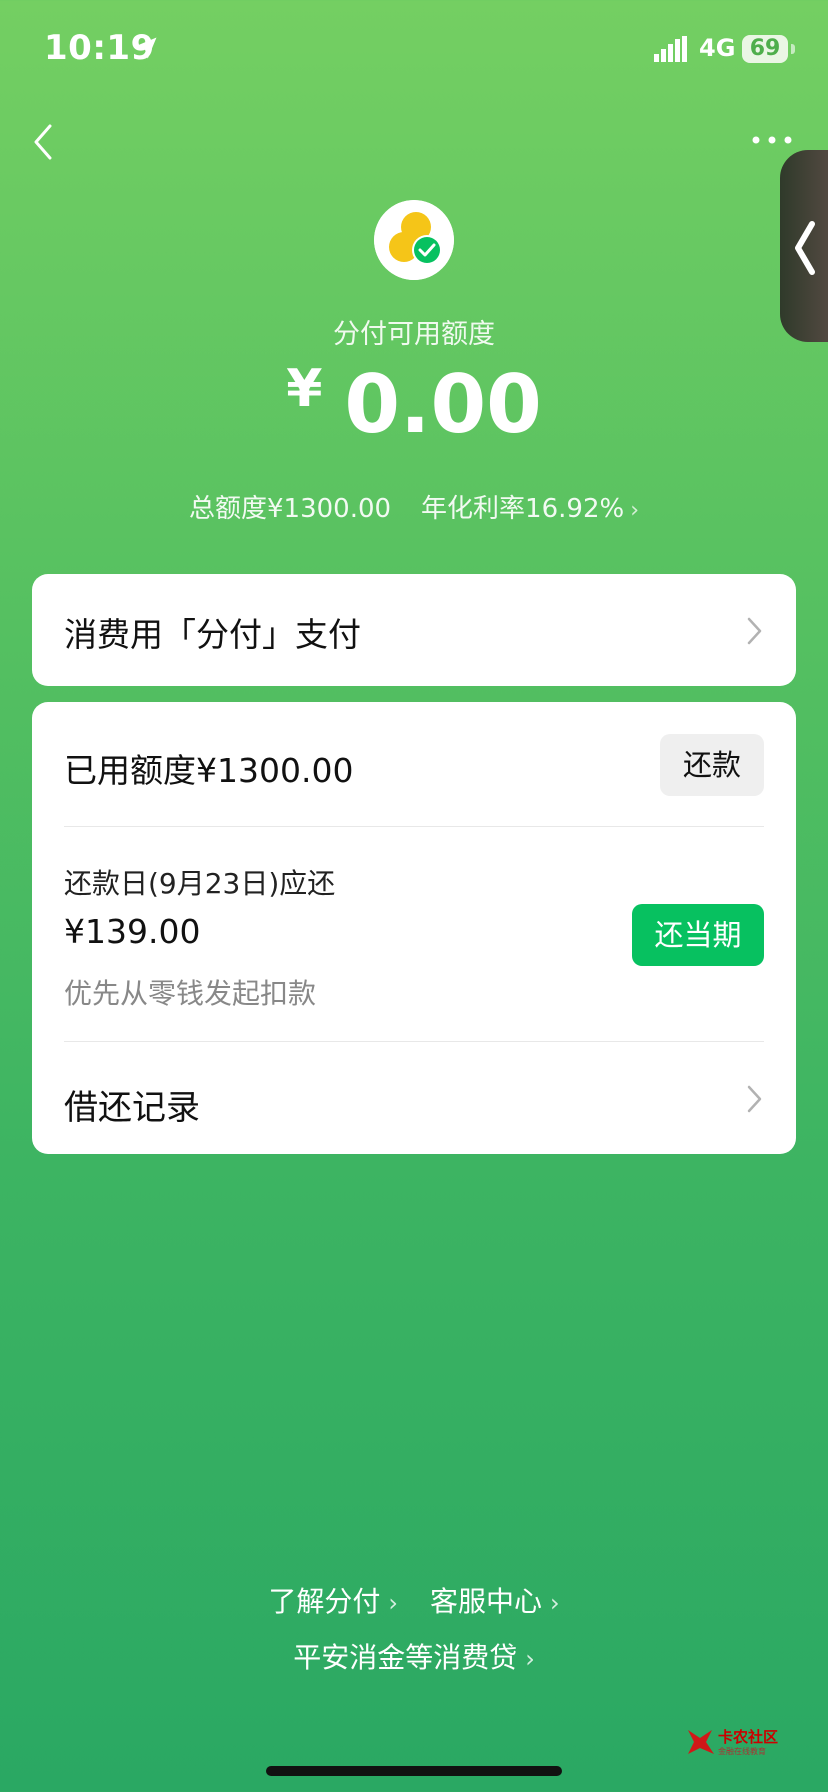 The width and height of the screenshot is (828, 1792). I want to click on customer-service-label: 客服中心, so click(486, 1601).